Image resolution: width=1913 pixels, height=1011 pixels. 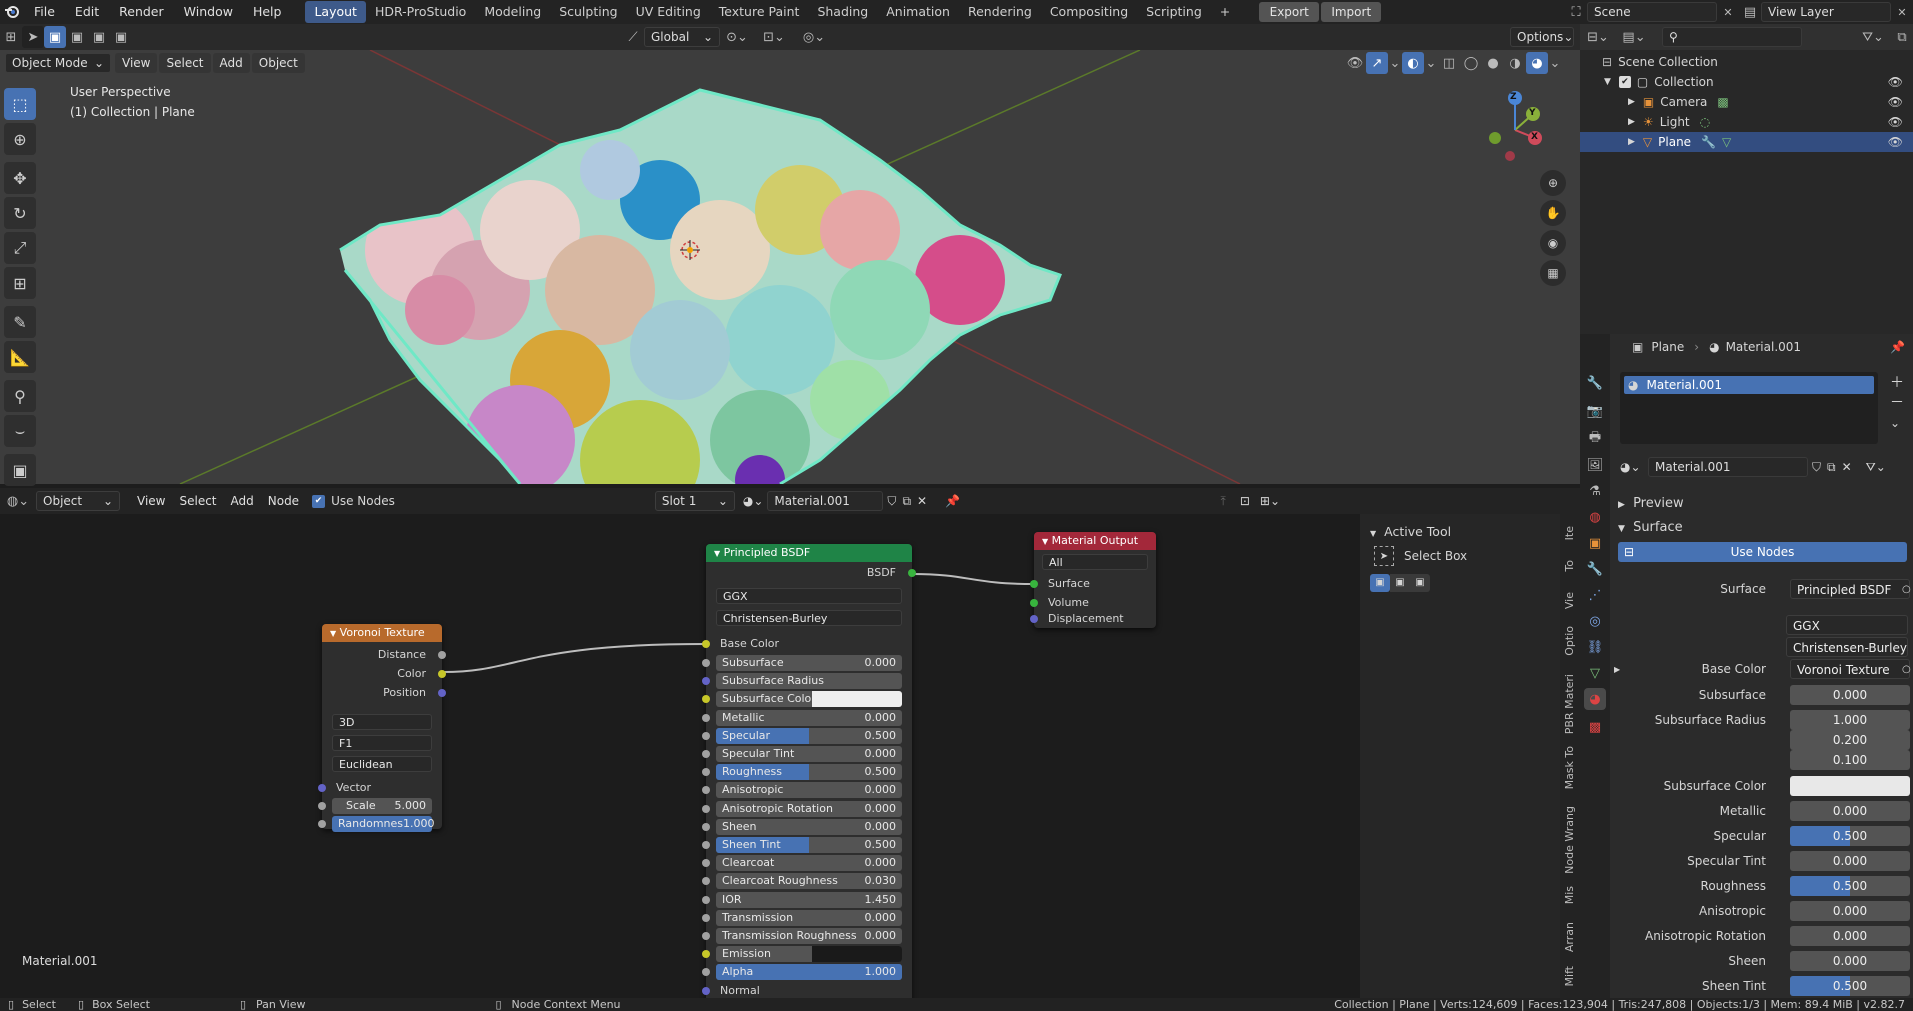 I want to click on outliner-search-input: ⚲, so click(x=1732, y=37).